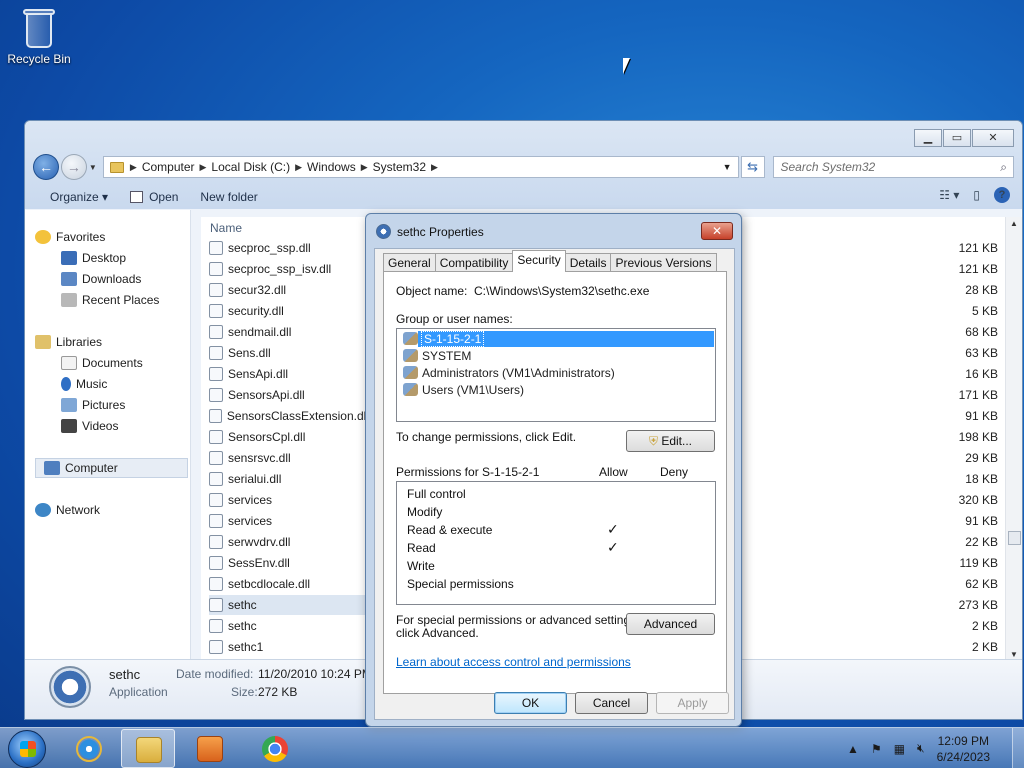 The height and width of the screenshot is (768, 1024). I want to click on file-row: SessEnv.dll, so click(289, 563).